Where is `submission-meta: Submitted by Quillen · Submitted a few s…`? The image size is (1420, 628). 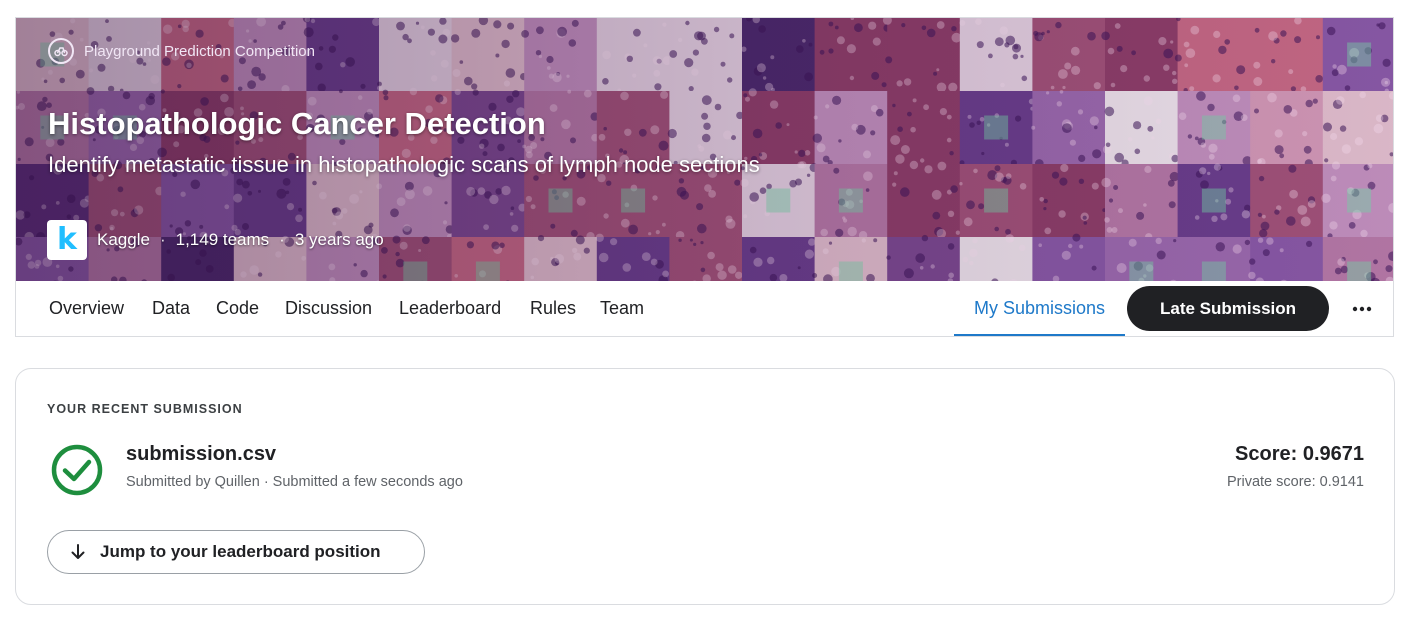 submission-meta: Submitted by Quillen · Submitted a few s… is located at coordinates (294, 482).